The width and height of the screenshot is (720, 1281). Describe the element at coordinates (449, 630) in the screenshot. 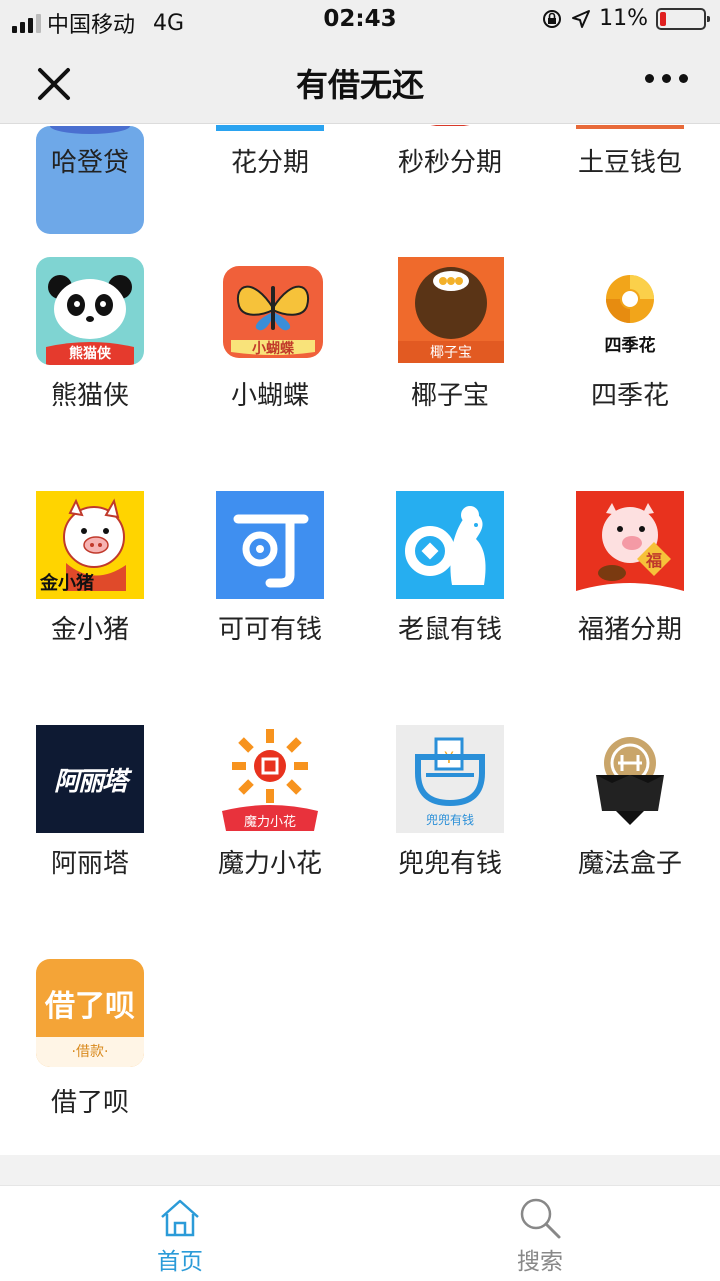

I see `app-label: 老鼠有钱` at that location.